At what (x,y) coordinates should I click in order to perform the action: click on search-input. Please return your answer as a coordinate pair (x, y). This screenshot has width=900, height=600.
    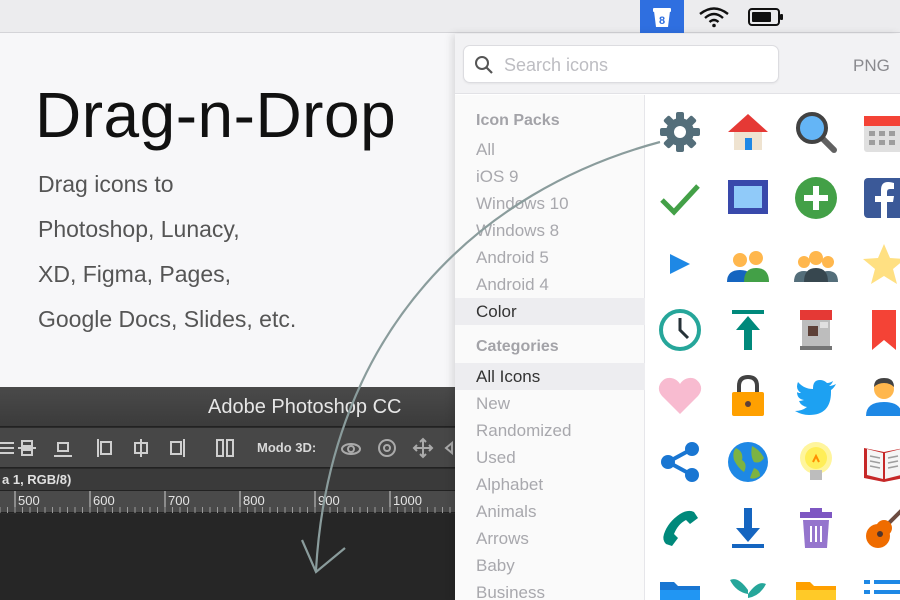
    Looking at the image, I should click on (634, 65).